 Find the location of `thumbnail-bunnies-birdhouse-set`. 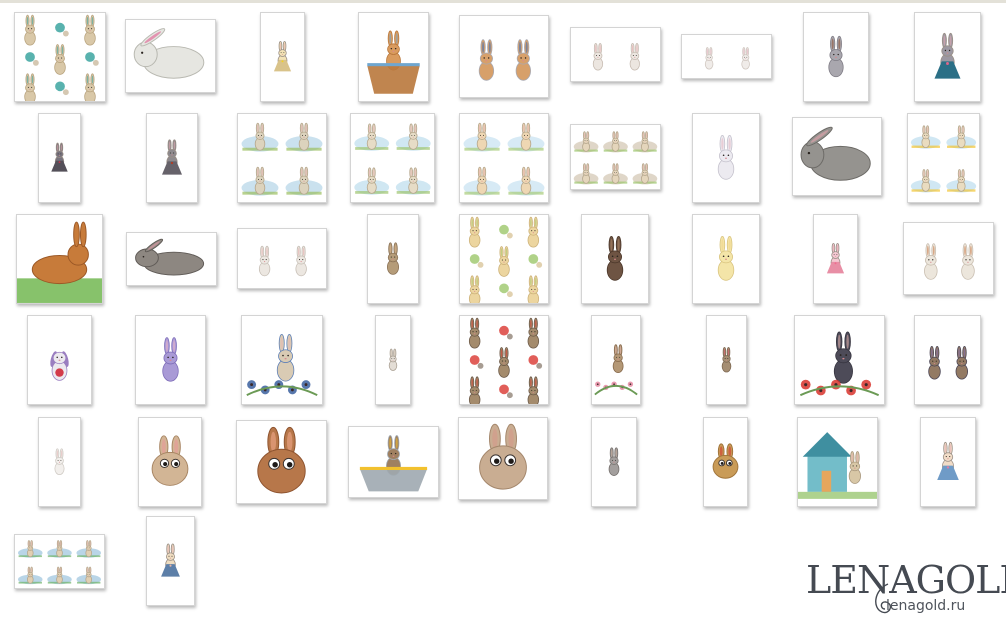

thumbnail-bunnies-birdhouse-set is located at coordinates (59, 561).